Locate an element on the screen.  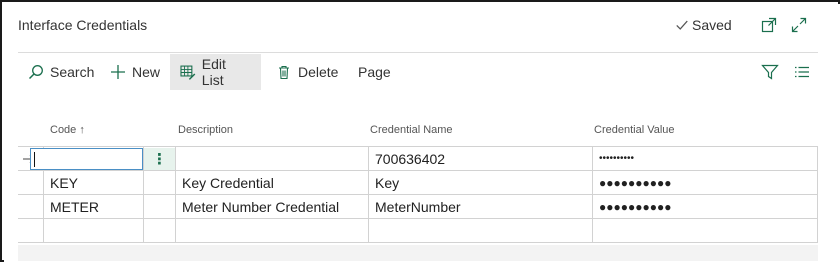
table-row is located at coordinates (418, 231).